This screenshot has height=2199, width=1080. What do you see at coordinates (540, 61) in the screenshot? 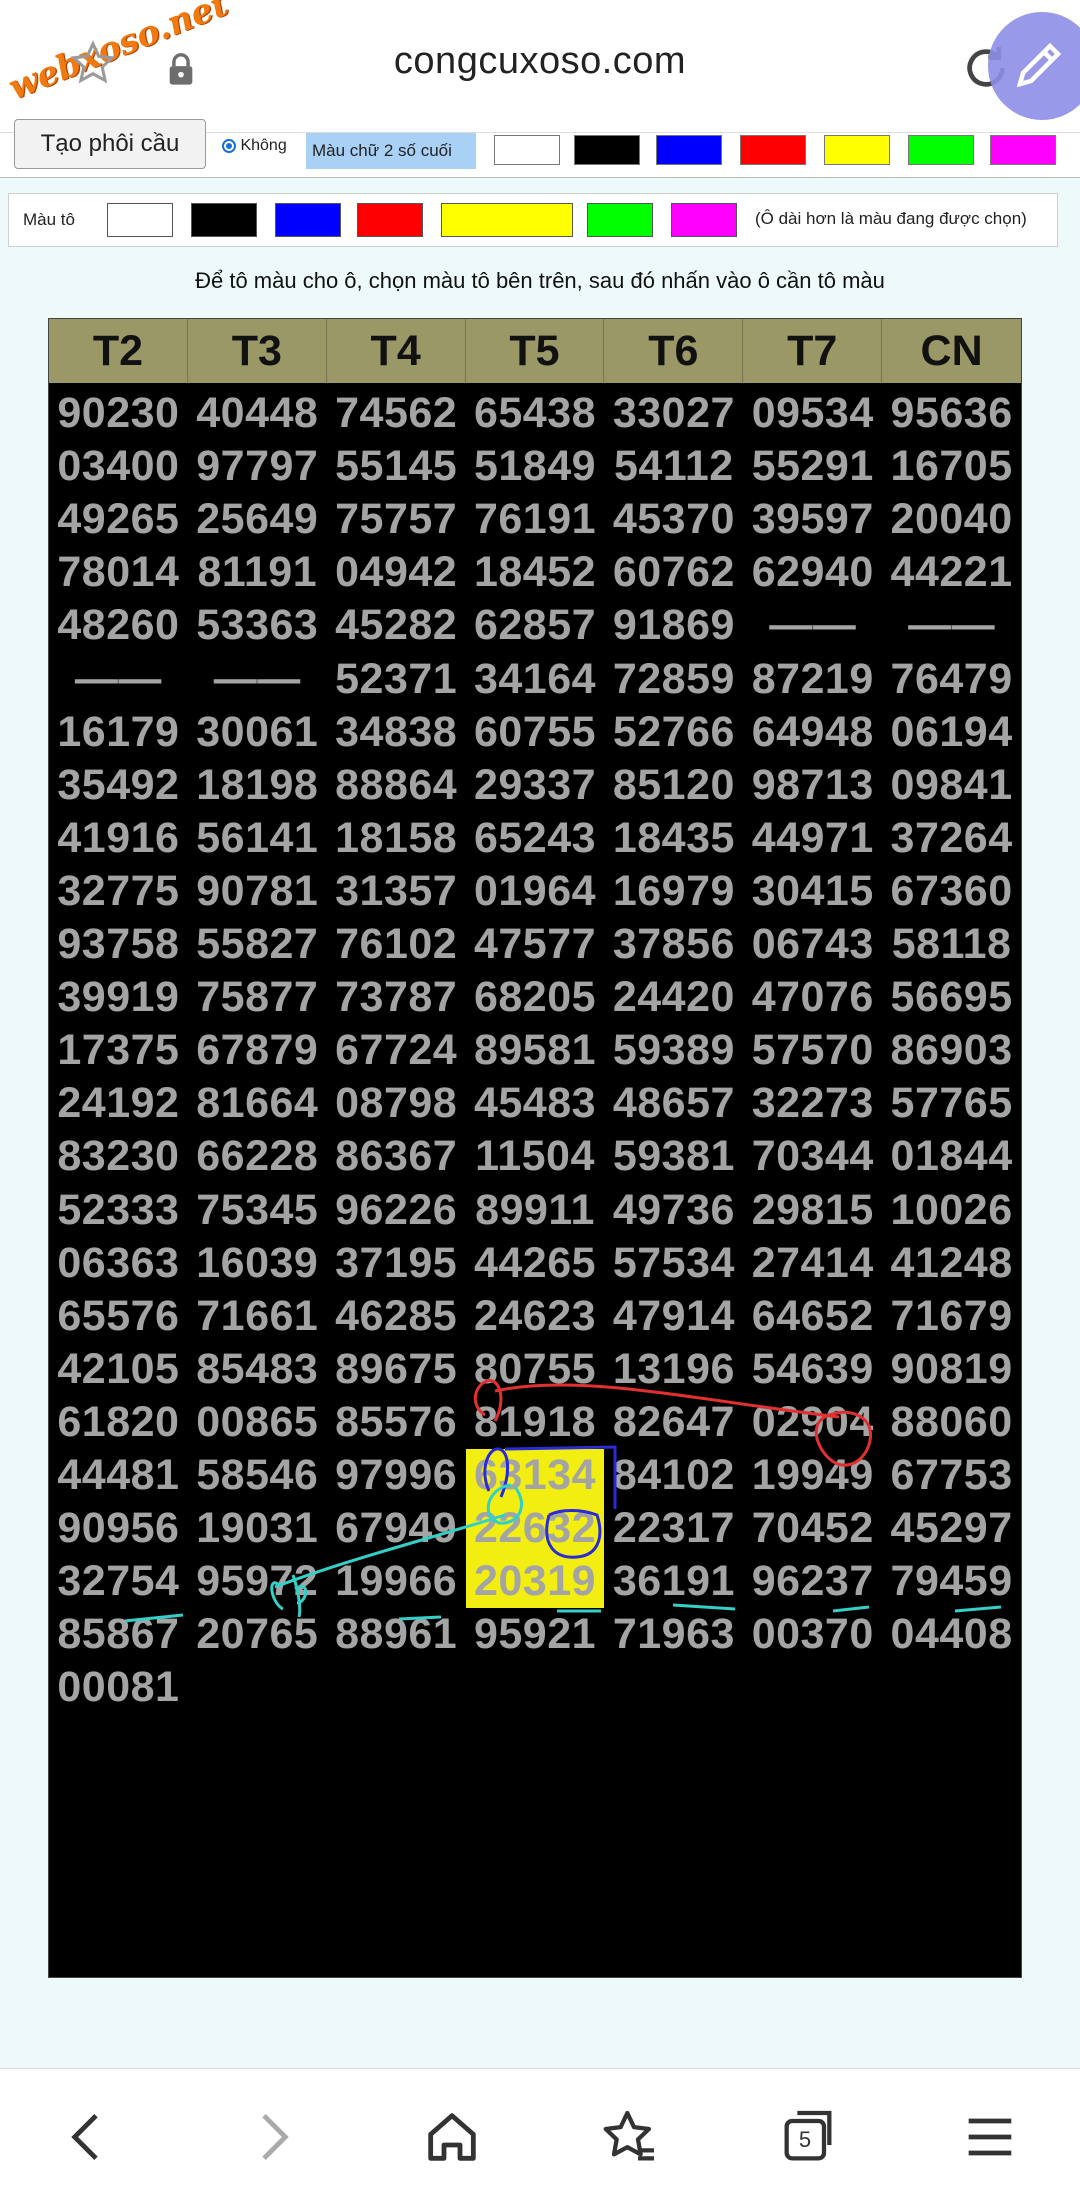
I see `url-bar: congcuxoso.com` at bounding box center [540, 61].